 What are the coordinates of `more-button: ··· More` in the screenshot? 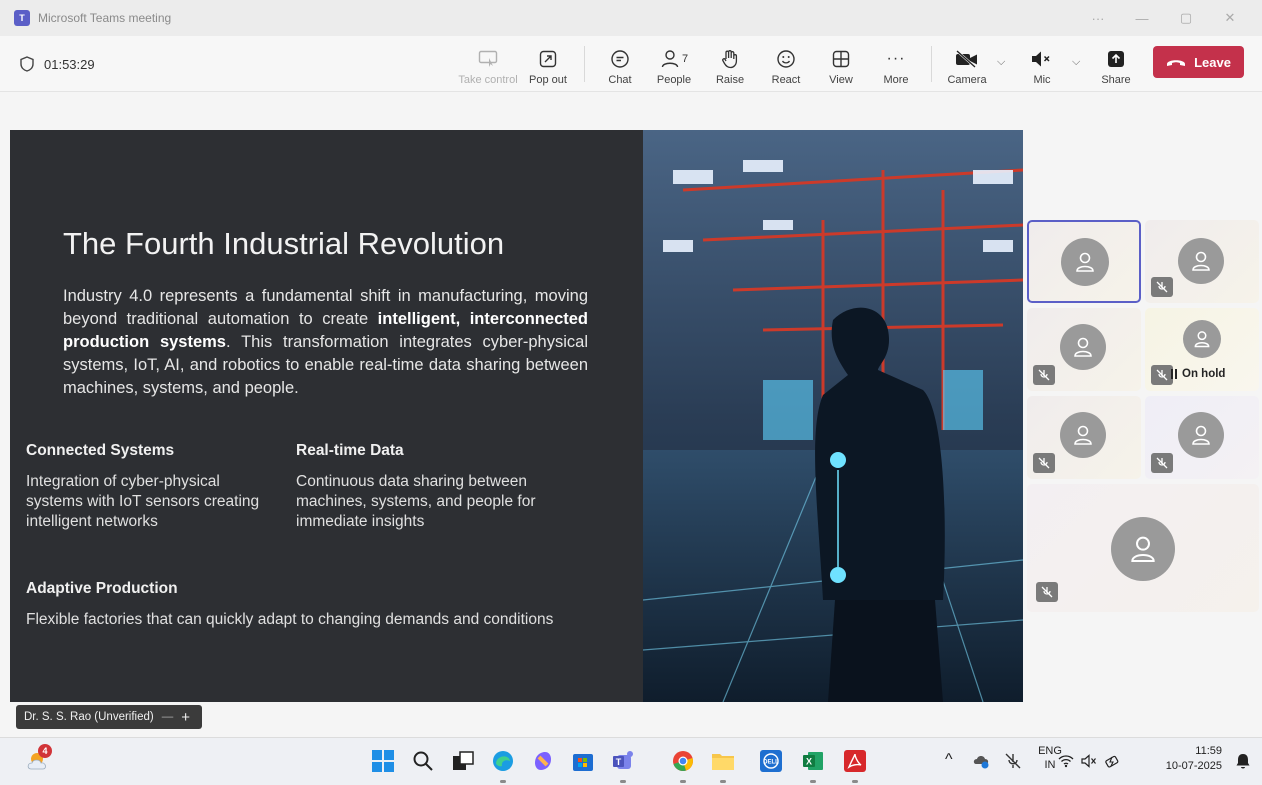 It's located at (896, 65).